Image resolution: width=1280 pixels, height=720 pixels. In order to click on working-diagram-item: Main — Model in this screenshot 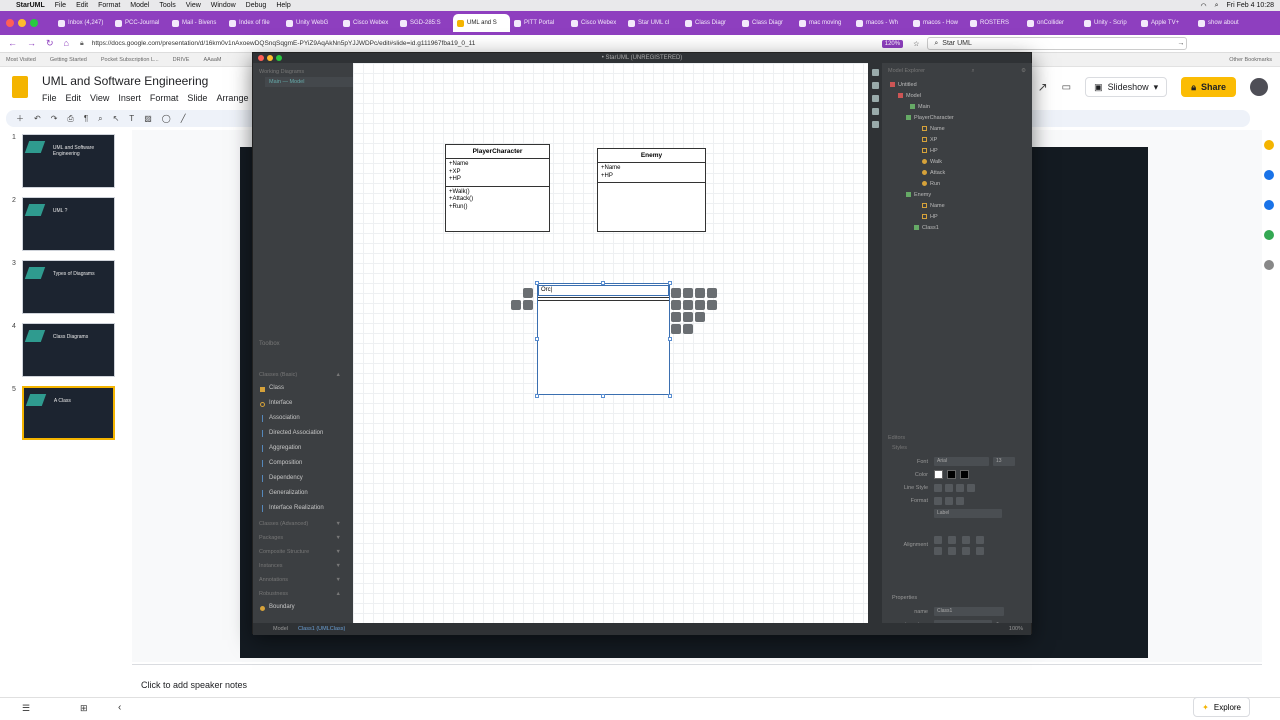, I will do `click(309, 82)`.